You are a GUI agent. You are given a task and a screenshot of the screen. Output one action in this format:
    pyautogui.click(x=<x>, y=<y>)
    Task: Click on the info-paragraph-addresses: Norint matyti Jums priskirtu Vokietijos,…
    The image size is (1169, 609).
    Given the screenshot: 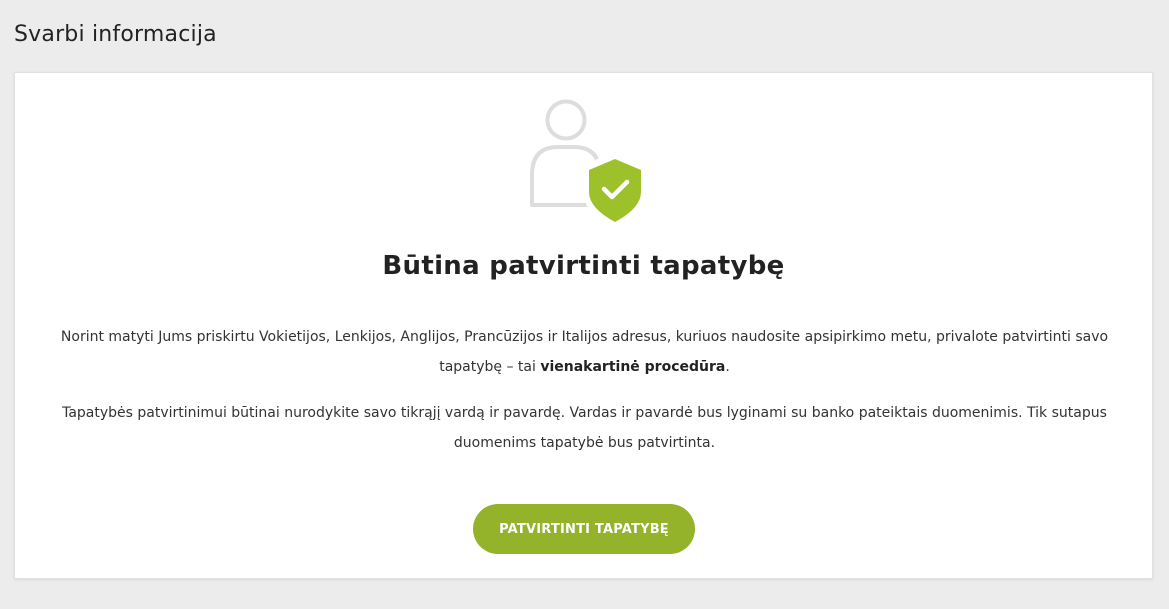 What is the action you would take?
    pyautogui.click(x=584, y=352)
    